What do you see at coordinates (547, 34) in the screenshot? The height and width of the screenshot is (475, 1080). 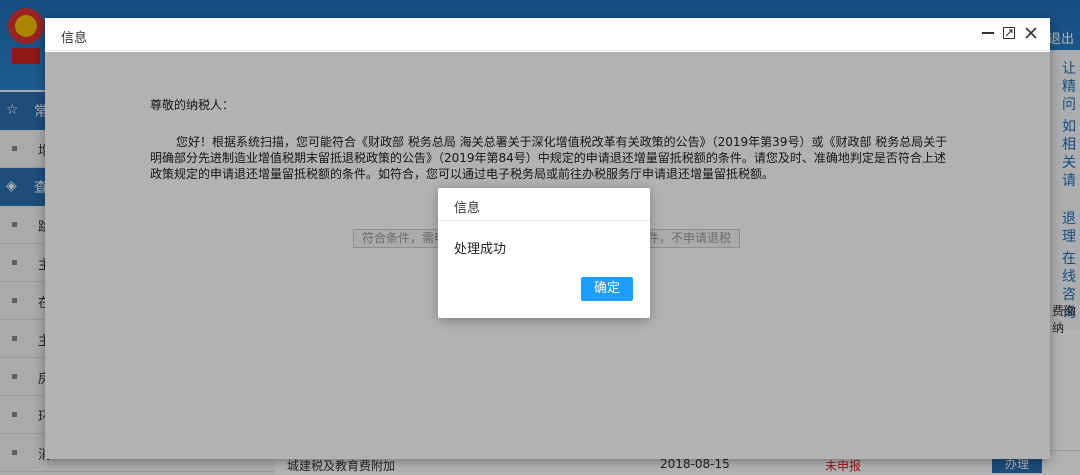 I see `window-titlebar: 信息` at bounding box center [547, 34].